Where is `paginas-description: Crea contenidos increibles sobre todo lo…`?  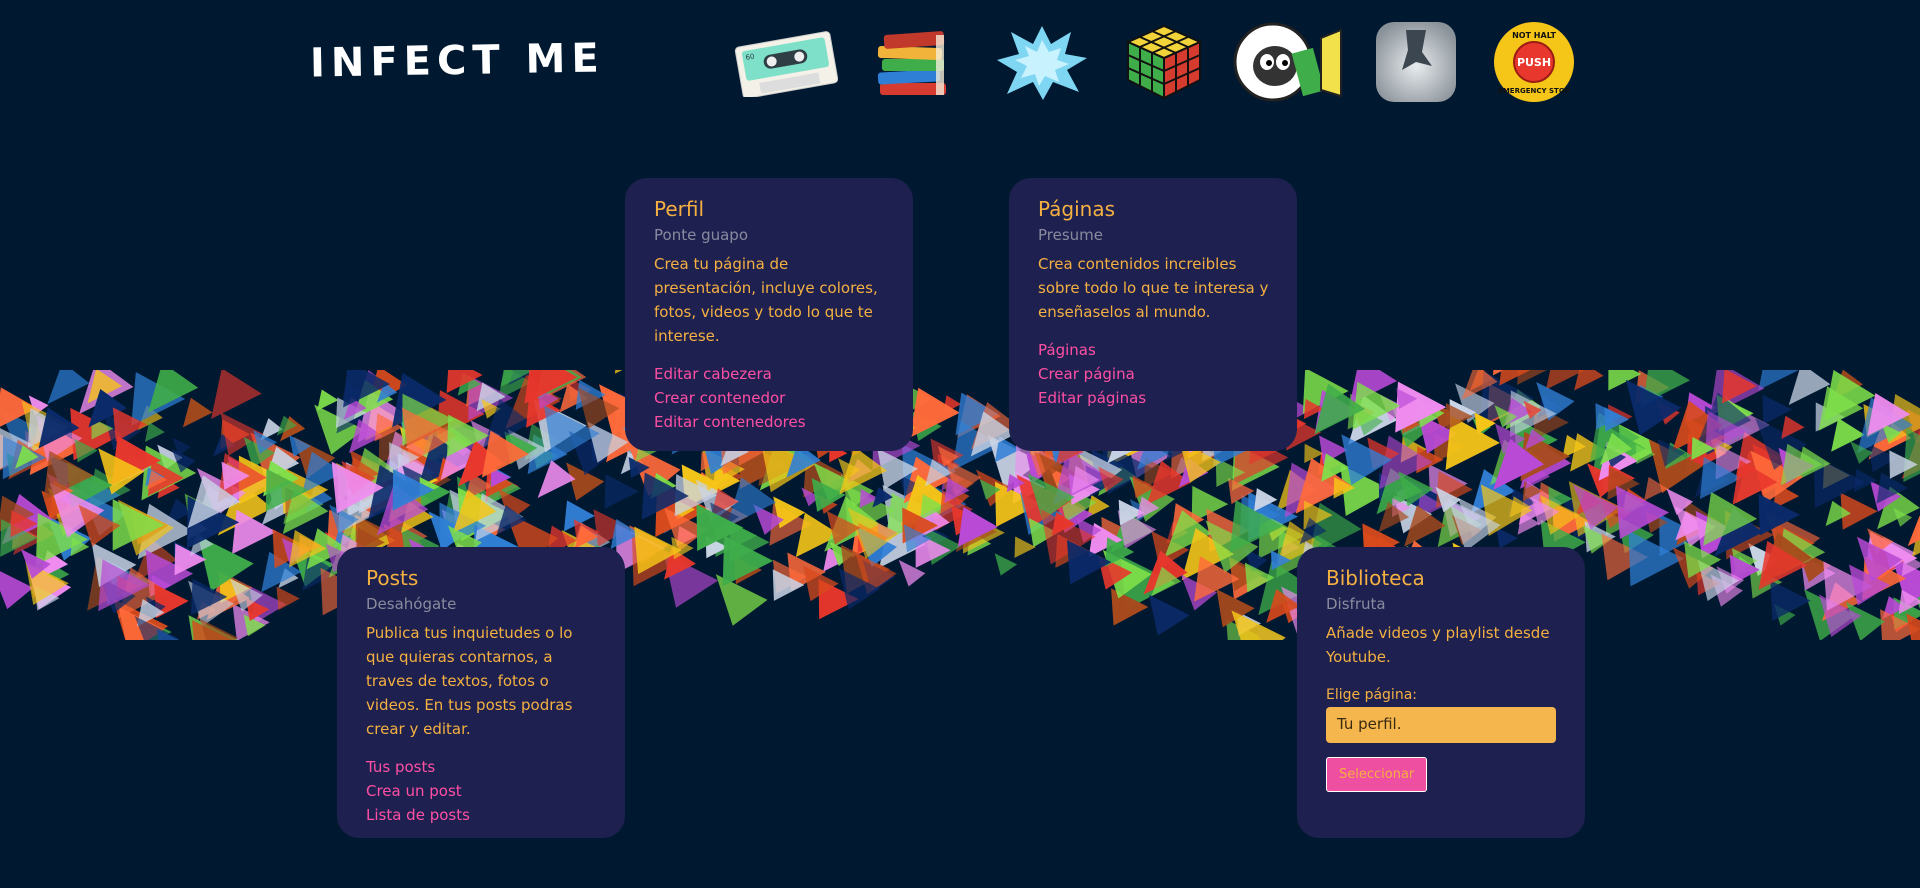 paginas-description: Crea contenidos increibles sobre todo lo… is located at coordinates (1153, 288).